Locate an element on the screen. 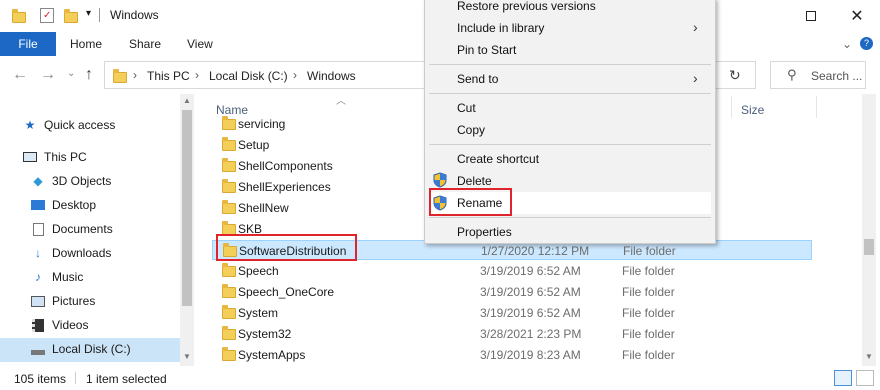 This screenshot has height=390, width=880. table-row: SystemApps 3/19/2019 8:23 AM File folder is located at coordinates (512, 355).